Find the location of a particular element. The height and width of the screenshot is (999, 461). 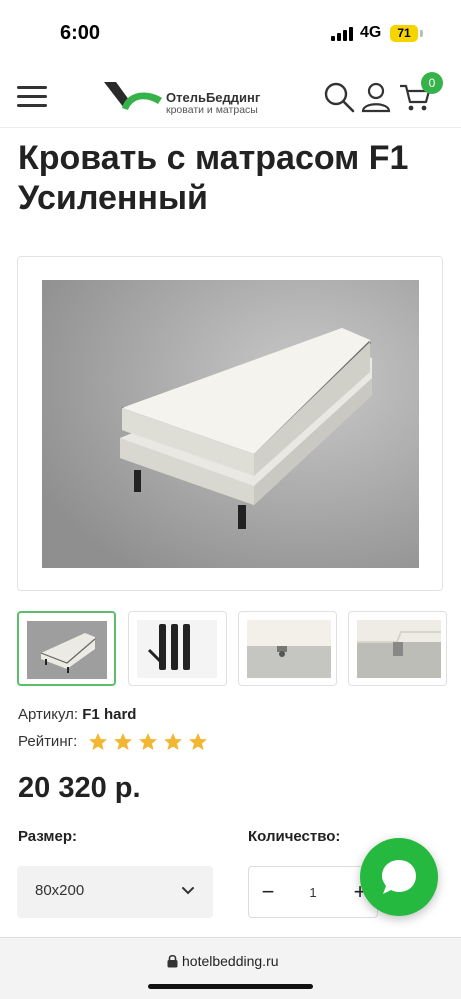

signal-icon is located at coordinates (342, 34).